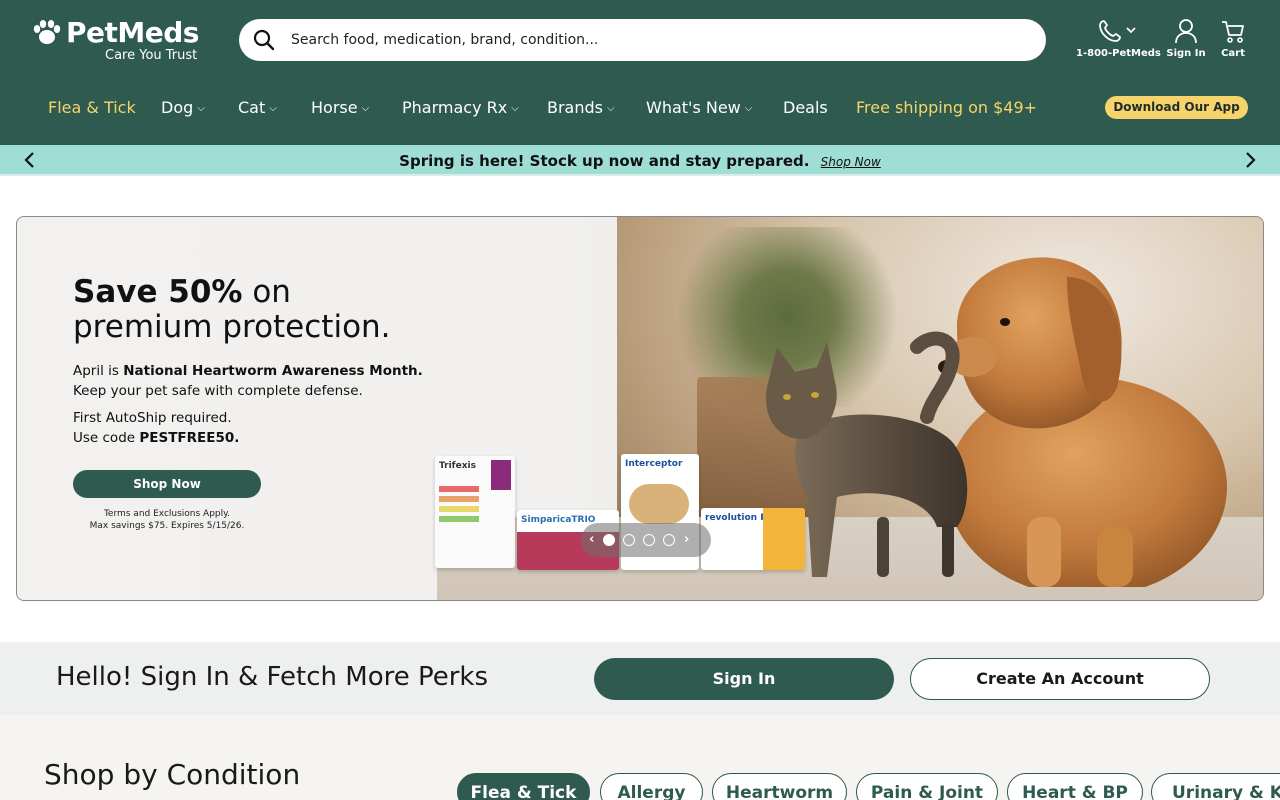  What do you see at coordinates (654, 464) in the screenshot?
I see `product-name: Interceptor` at bounding box center [654, 464].